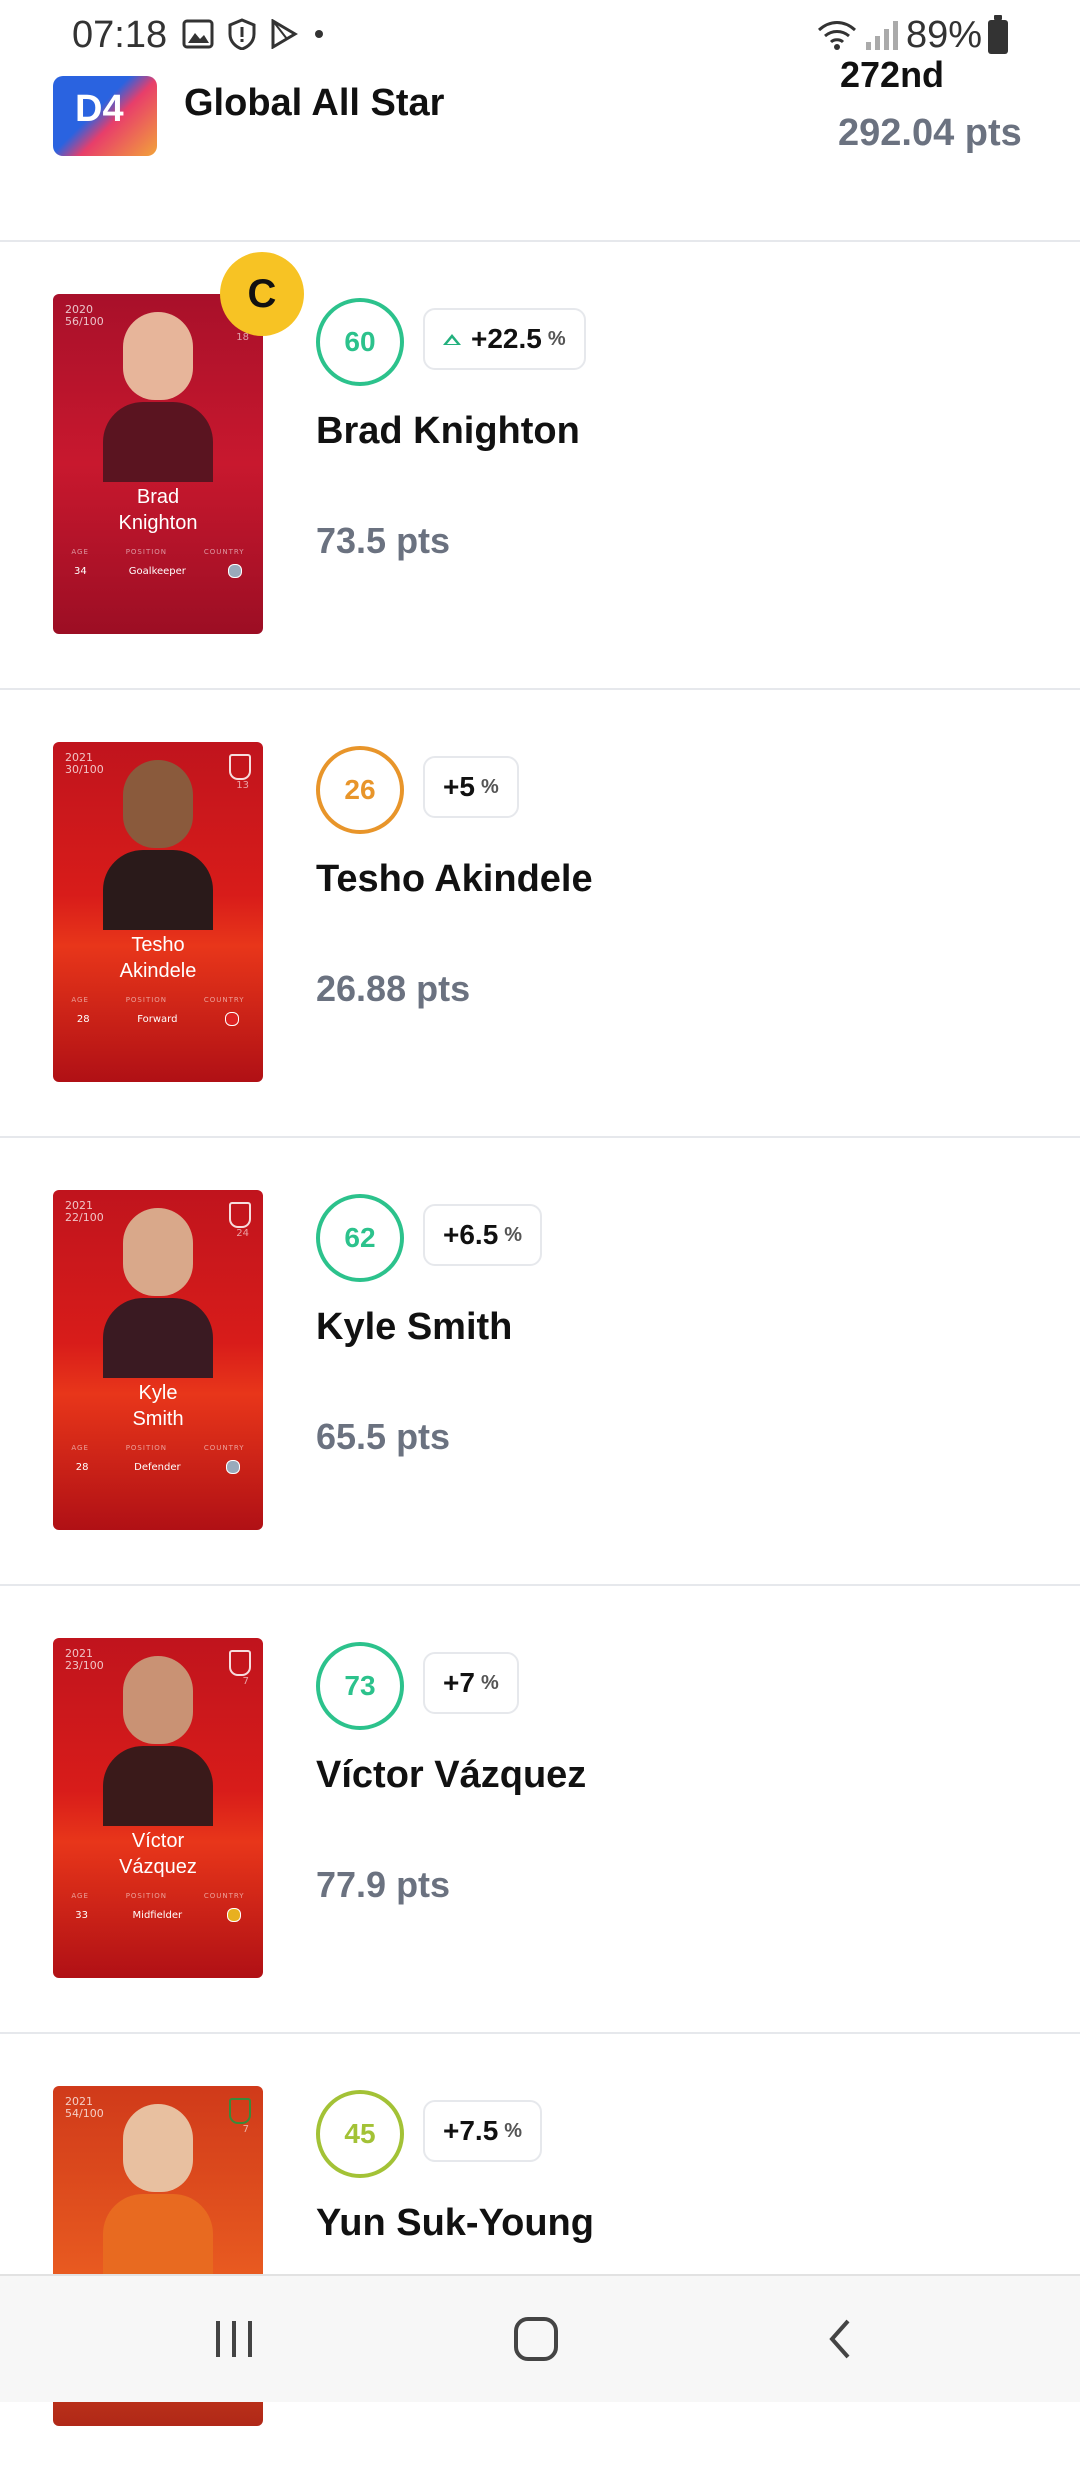 The height and width of the screenshot is (2480, 1080). What do you see at coordinates (84, 2107) in the screenshot?
I see `card-edition: 2021 54/100` at bounding box center [84, 2107].